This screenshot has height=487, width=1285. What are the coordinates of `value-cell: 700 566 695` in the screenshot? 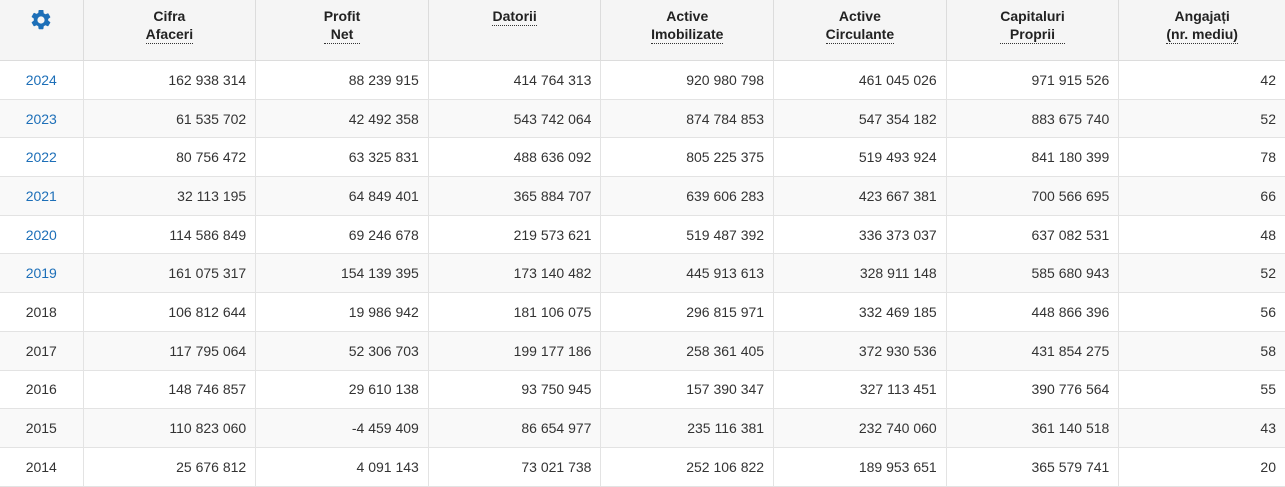 It's located at (1033, 196).